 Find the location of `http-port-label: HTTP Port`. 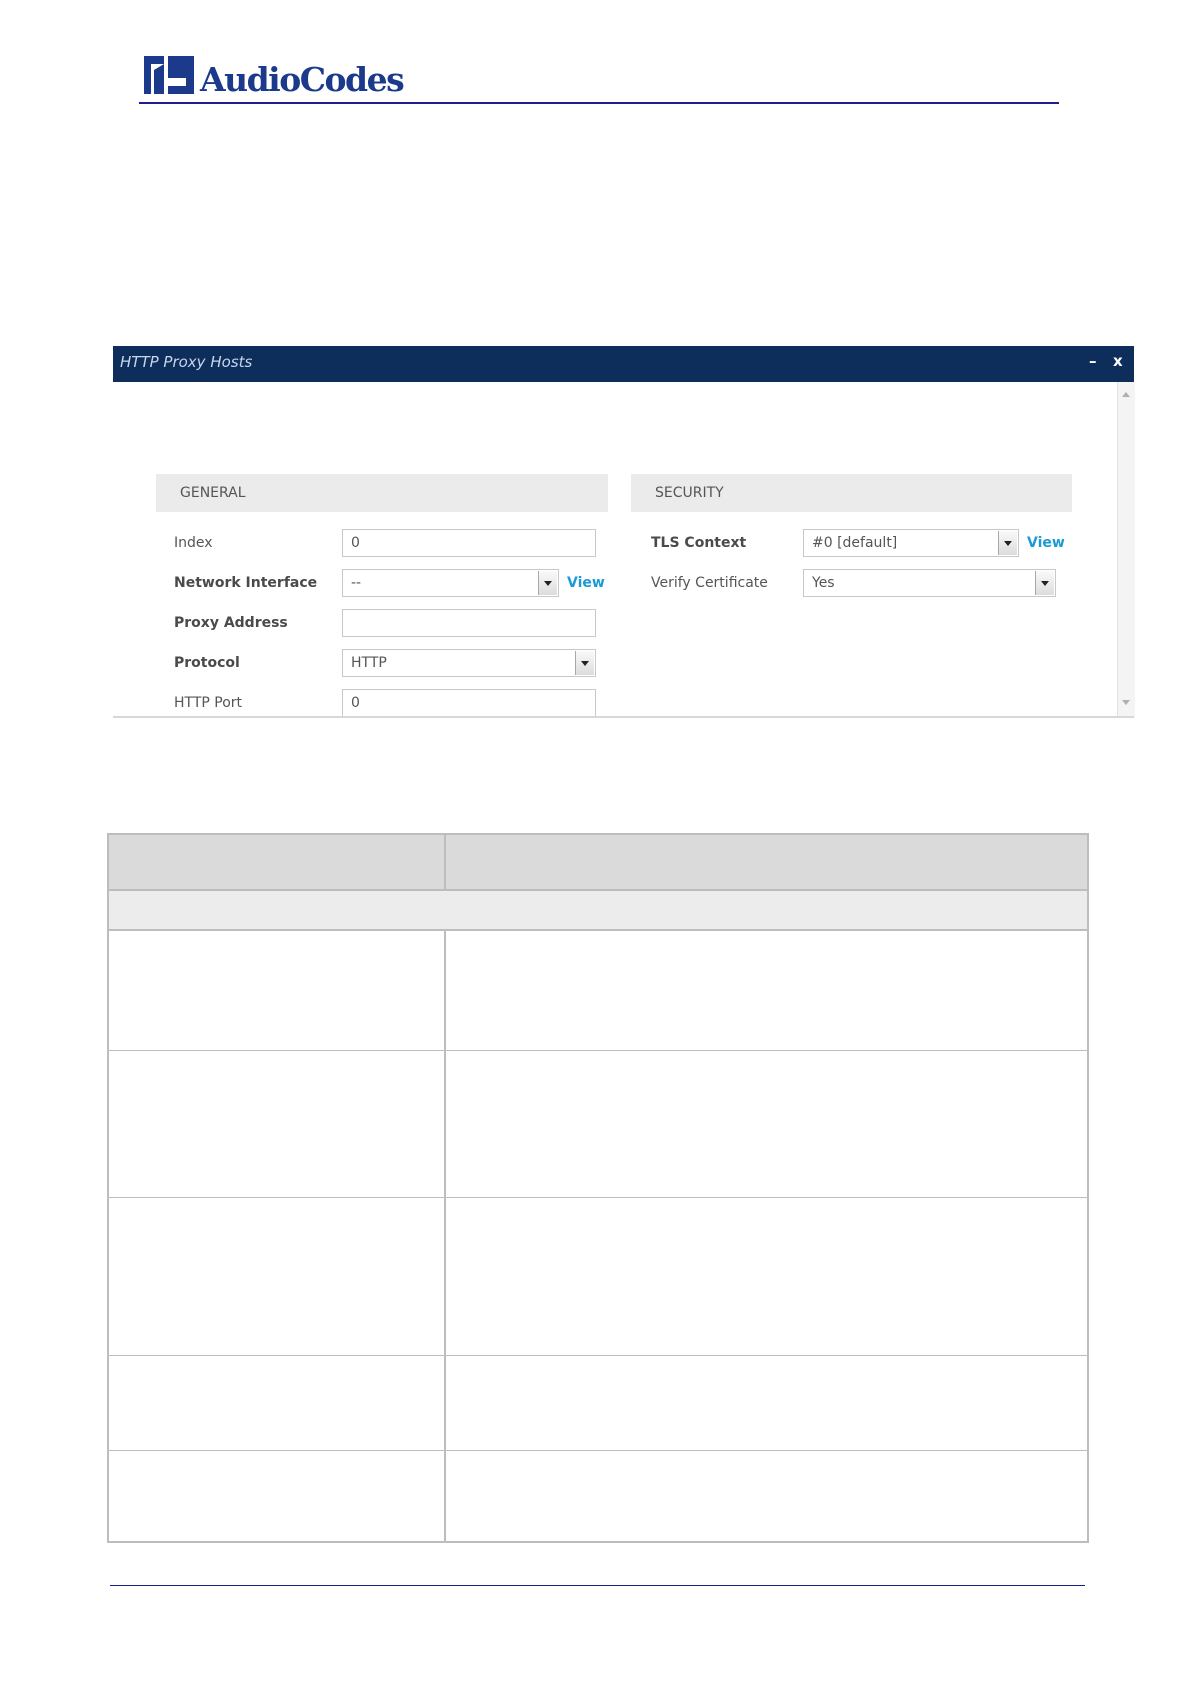

http-port-label: HTTP Port is located at coordinates (208, 703).